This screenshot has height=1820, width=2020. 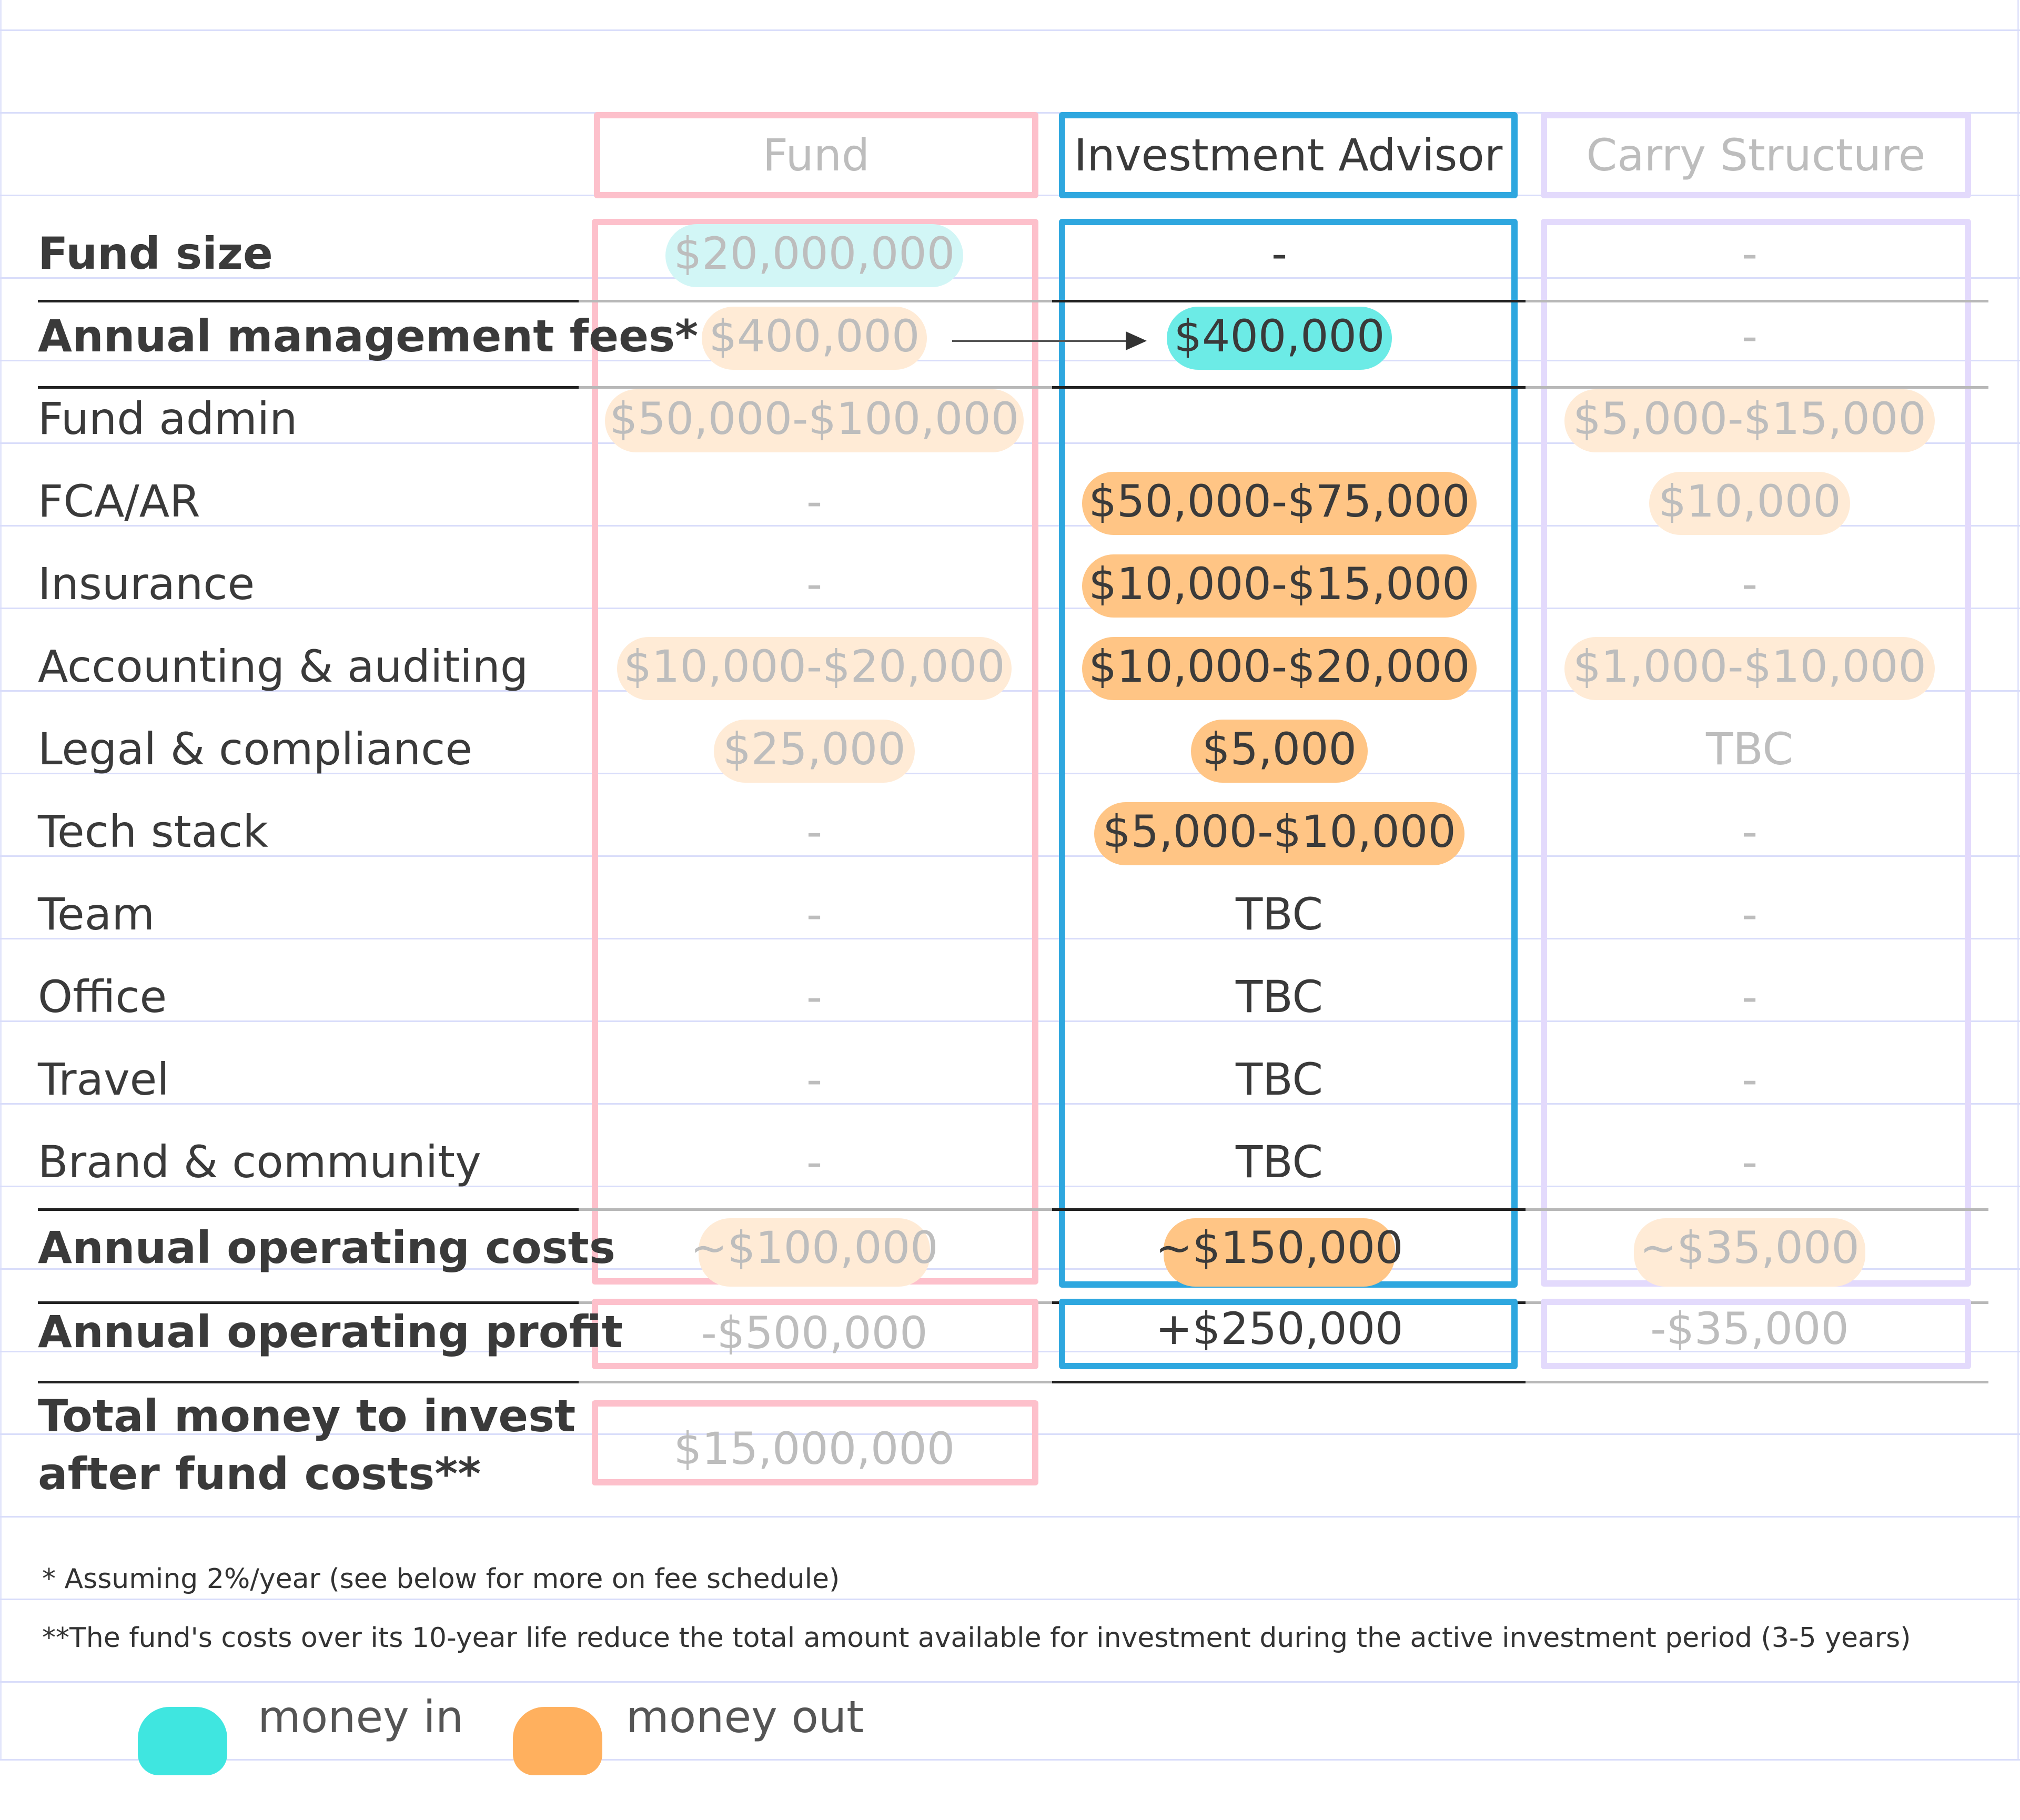 I want to click on advisor-operating-costs-value: ~$150,000, so click(x=1279, y=1247).